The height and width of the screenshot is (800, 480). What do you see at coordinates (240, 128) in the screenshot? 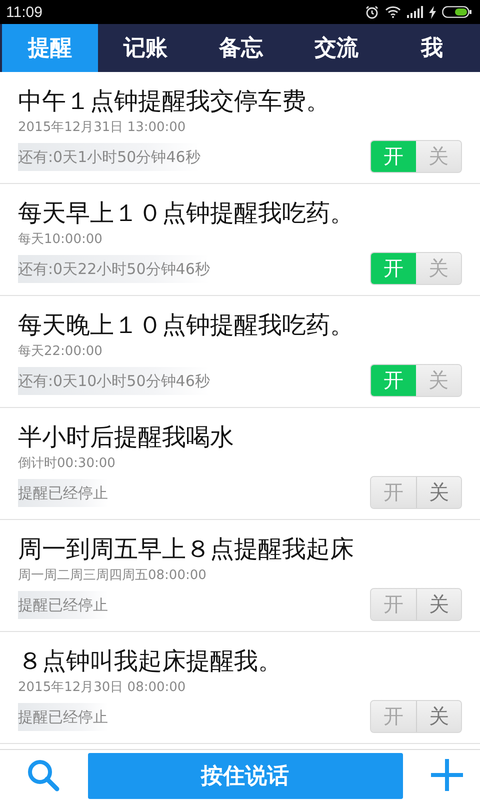
I see `reminder-item: 中午１点钟提醒我交停车费。 2015年12月31日 13:00:00 还有:0天1小时50分钟46秒 开 关` at bounding box center [240, 128].